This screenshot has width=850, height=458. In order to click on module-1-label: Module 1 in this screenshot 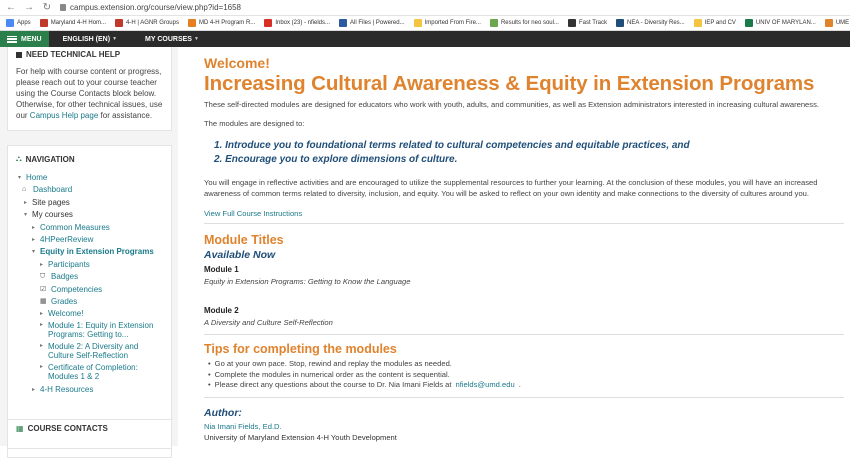, I will do `click(221, 269)`.